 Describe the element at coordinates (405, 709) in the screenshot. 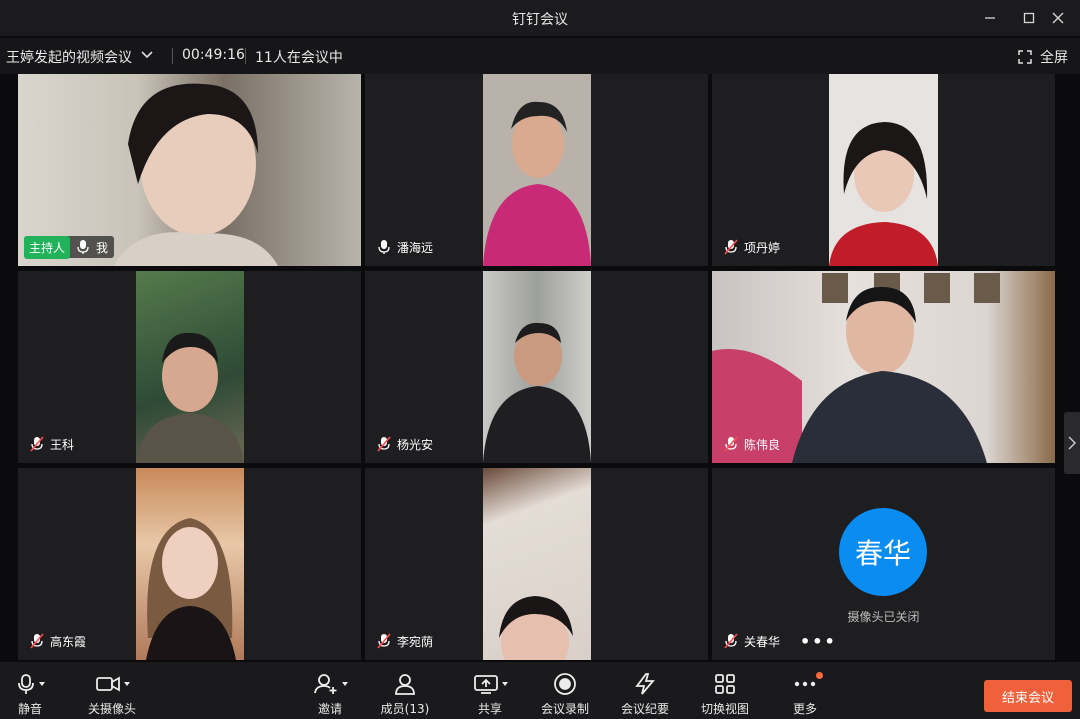

I see `members-label: 成员(13)` at that location.